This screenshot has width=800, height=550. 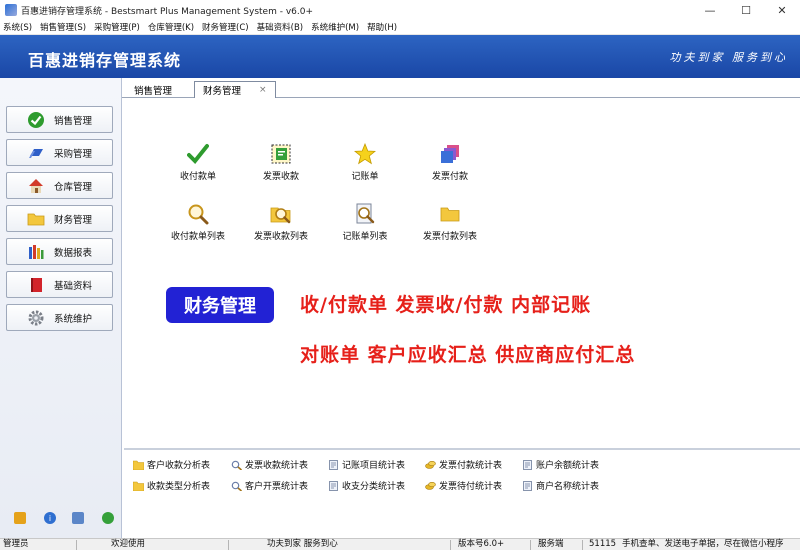 I want to click on brand-title: 百惠进销存管理系统, so click(x=105, y=60).